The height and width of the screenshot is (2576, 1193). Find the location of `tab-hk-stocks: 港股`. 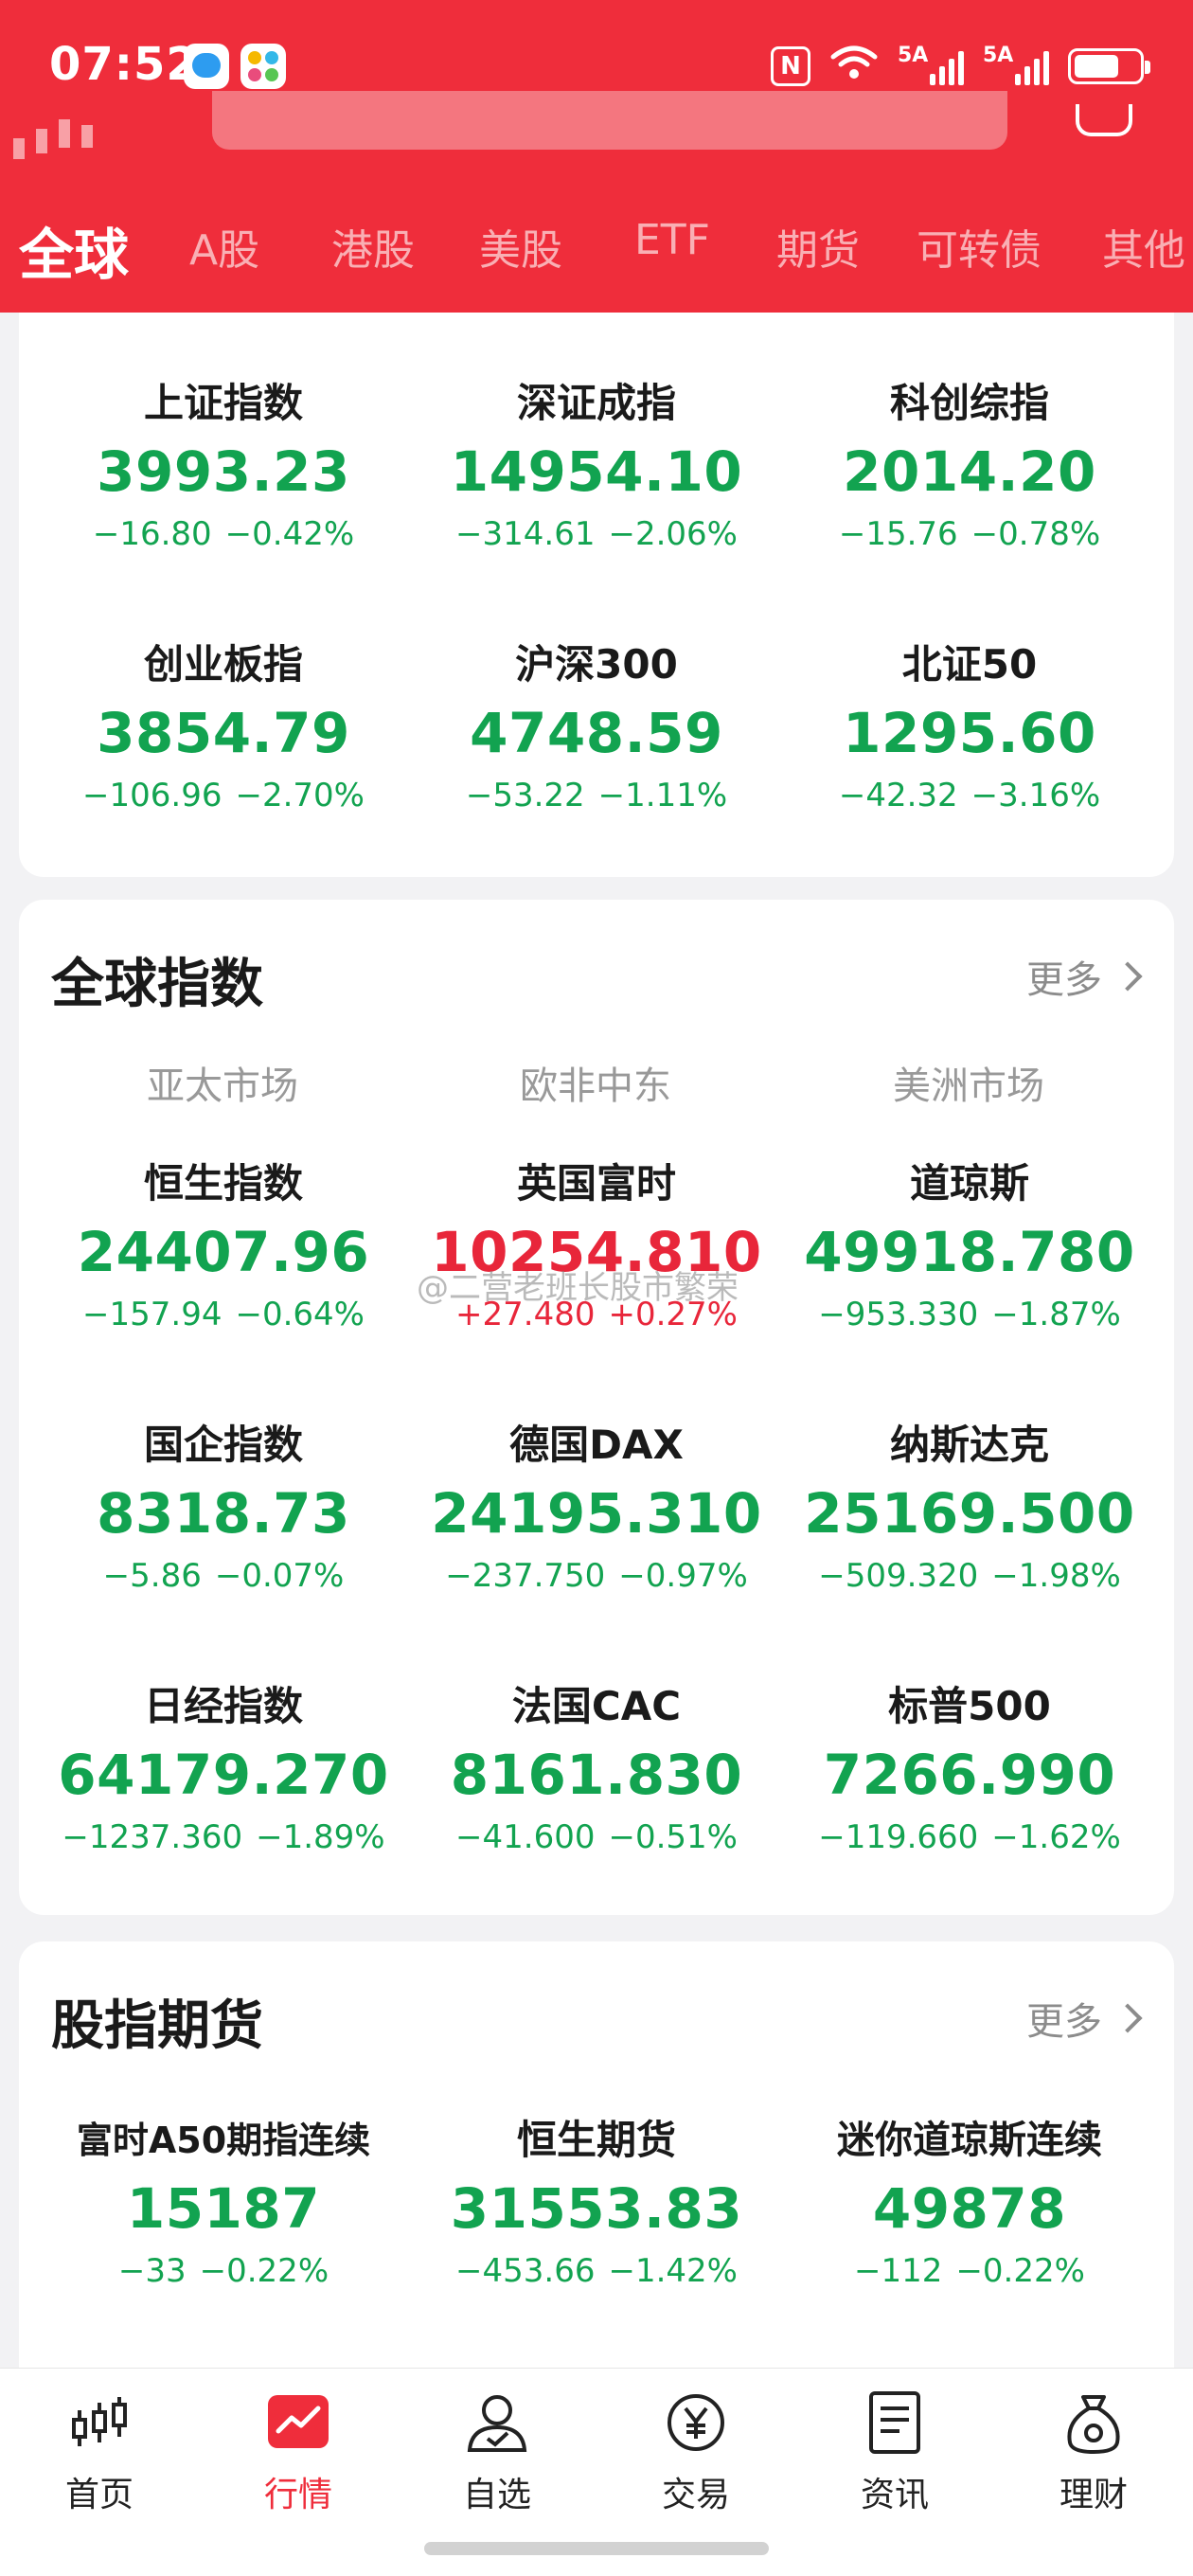

tab-hk-stocks: 港股 is located at coordinates (373, 246).